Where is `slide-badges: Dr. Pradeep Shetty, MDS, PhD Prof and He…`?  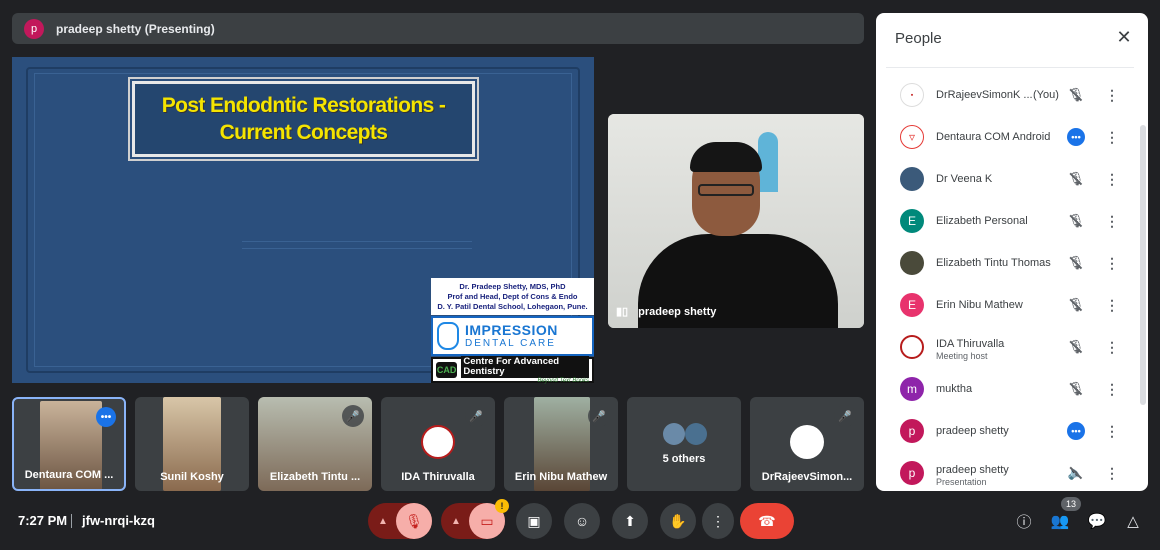 slide-badges: Dr. Pradeep Shetty, MDS, PhD Prof and He… is located at coordinates (512, 331).